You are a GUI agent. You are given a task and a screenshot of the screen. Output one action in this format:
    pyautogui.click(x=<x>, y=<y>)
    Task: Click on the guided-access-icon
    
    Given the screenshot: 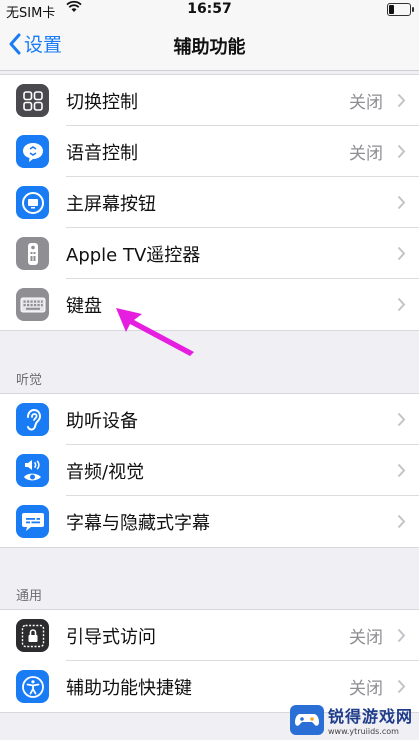 What is the action you would take?
    pyautogui.click(x=32, y=635)
    